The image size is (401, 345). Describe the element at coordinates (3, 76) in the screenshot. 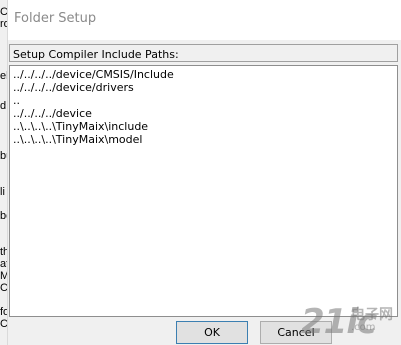

I see `background-text: el` at that location.